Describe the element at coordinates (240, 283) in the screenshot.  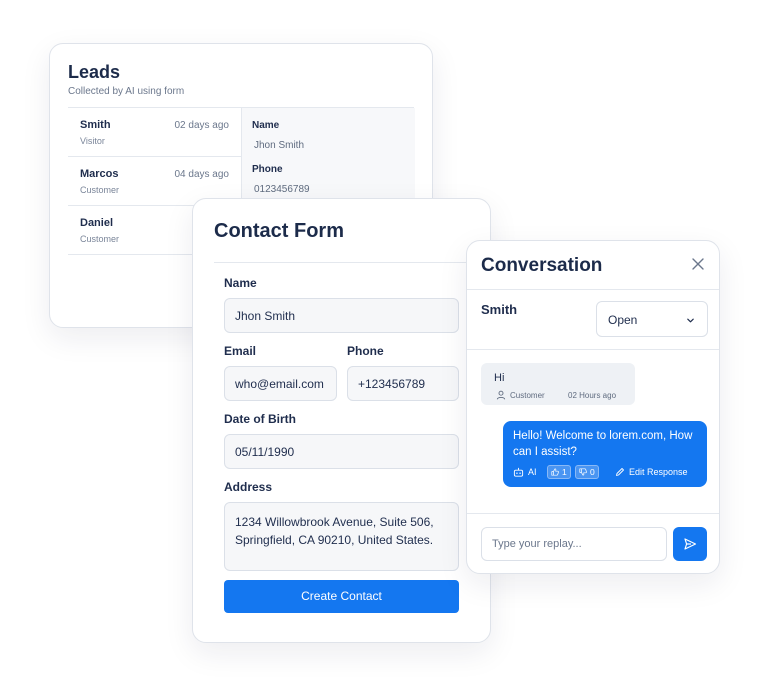
I see `name-label: Name` at that location.